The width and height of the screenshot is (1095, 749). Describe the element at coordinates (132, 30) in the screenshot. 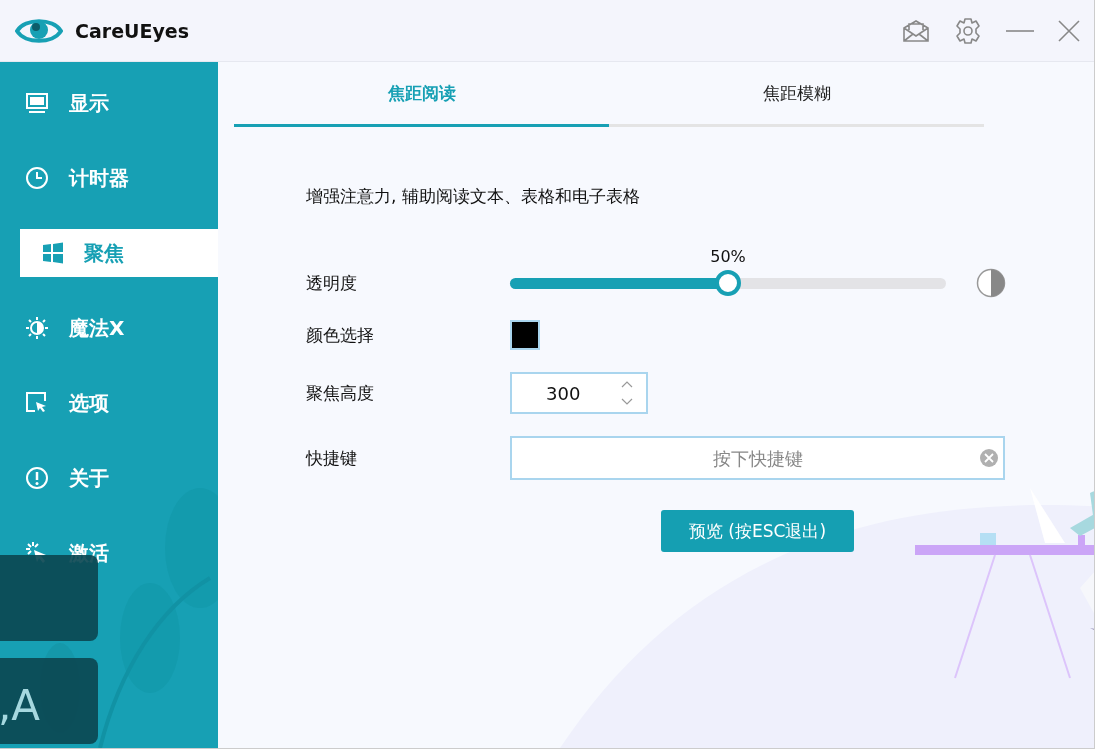

I see `app-title: CareUEyes` at that location.